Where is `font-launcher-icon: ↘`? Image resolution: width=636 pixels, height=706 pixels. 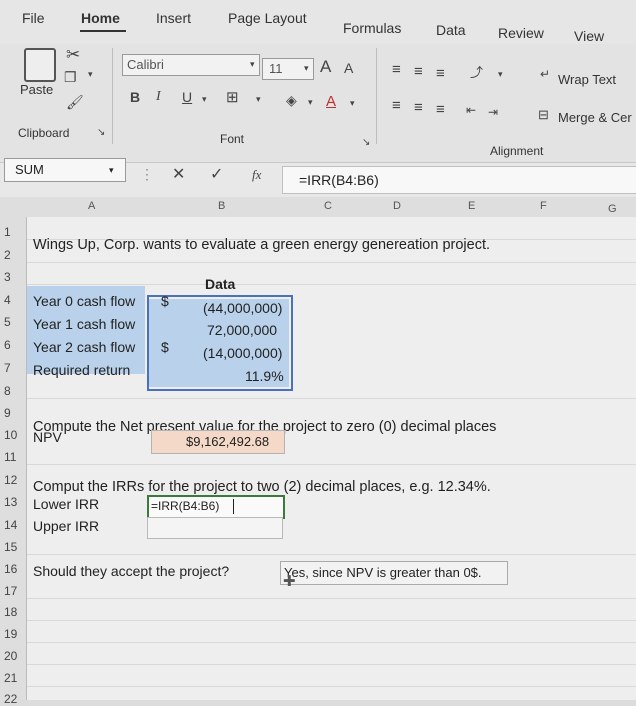 font-launcher-icon: ↘ is located at coordinates (366, 143).